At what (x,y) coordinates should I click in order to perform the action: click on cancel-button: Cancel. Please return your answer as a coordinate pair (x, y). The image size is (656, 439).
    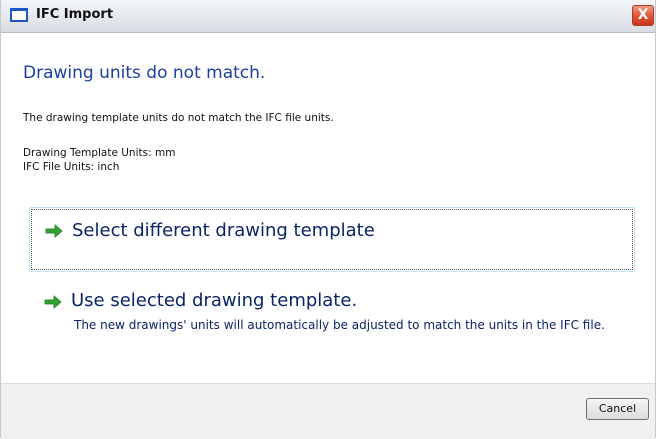
    Looking at the image, I should click on (617, 409).